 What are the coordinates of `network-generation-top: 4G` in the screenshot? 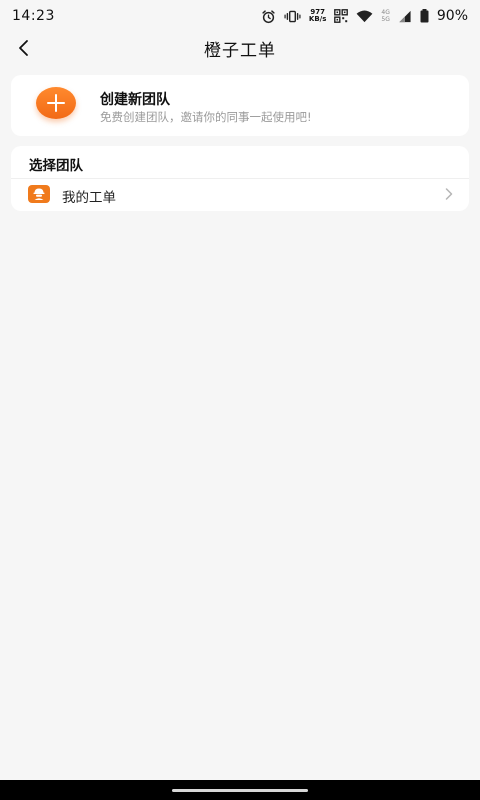 It's located at (385, 12).